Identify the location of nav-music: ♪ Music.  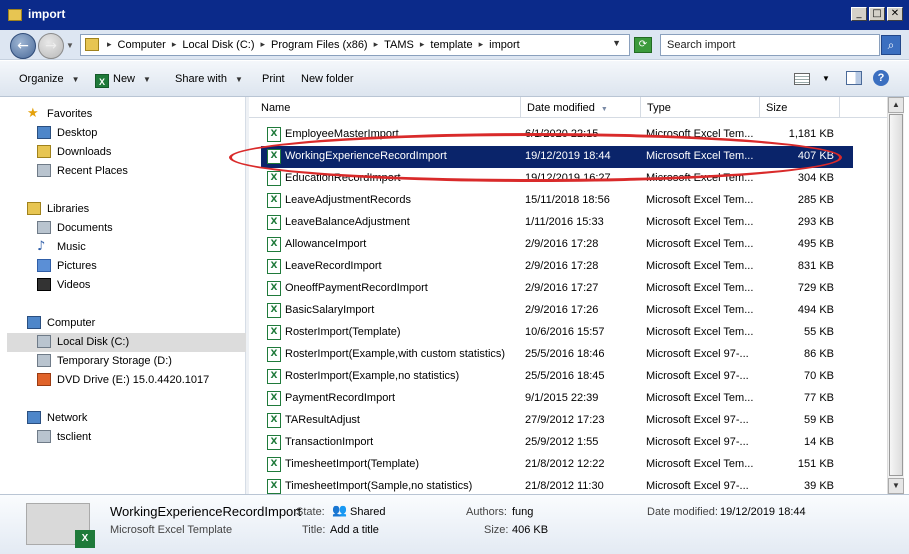
(126, 247).